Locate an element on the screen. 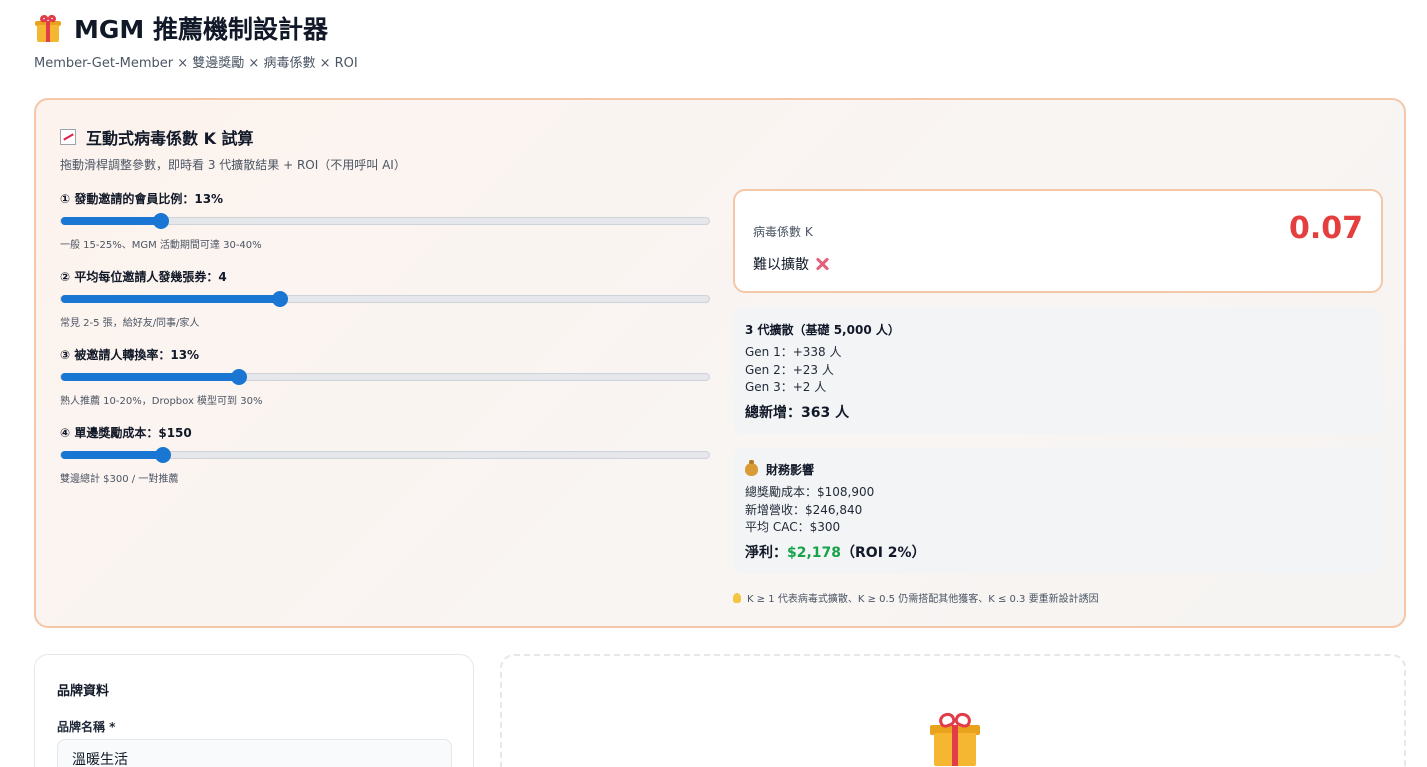 The image size is (1427, 767). slider-label: ① 發動邀請的會員比例：13% is located at coordinates (385, 198).